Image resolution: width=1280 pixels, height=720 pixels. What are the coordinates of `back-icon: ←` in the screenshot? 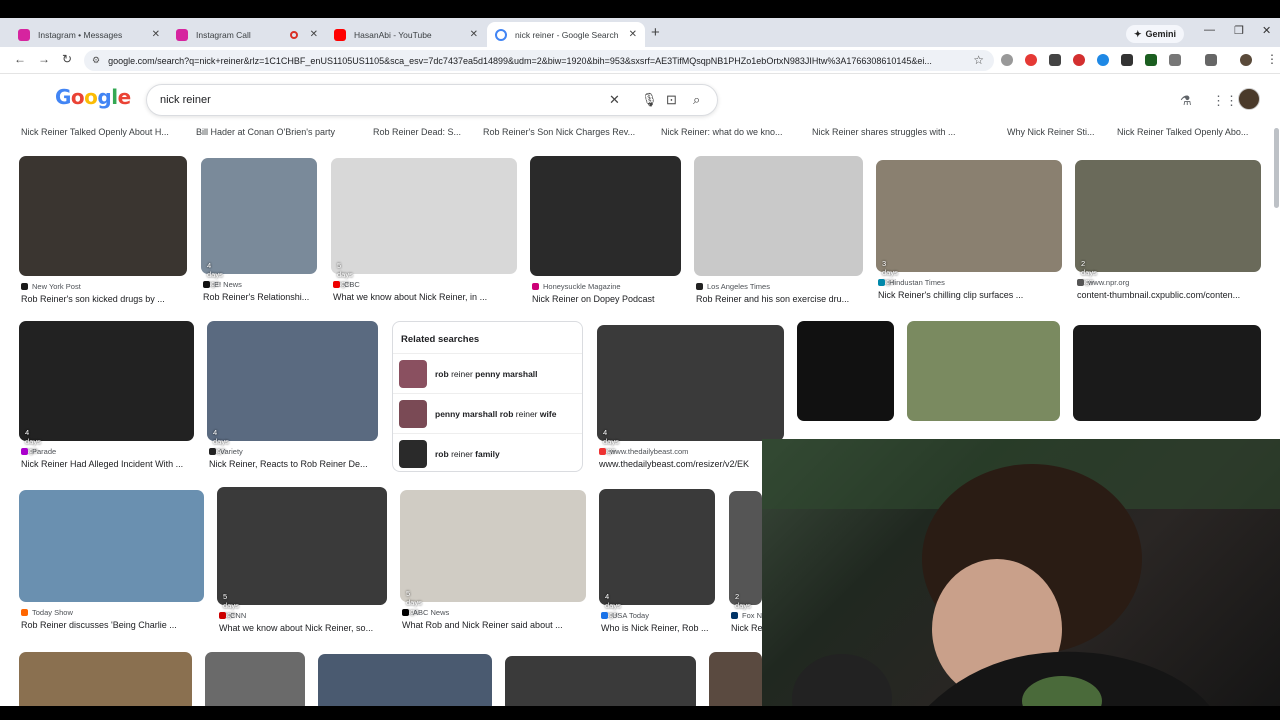 It's located at (20, 59).